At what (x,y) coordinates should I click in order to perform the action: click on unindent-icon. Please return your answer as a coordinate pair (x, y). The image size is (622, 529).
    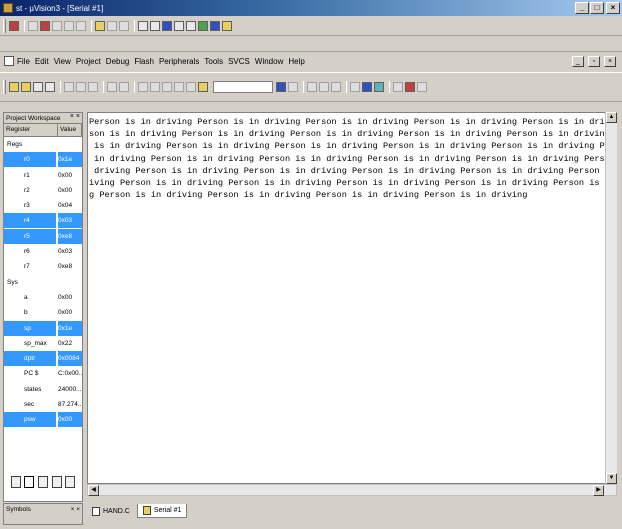
    Looking at the image, I should click on (155, 87).